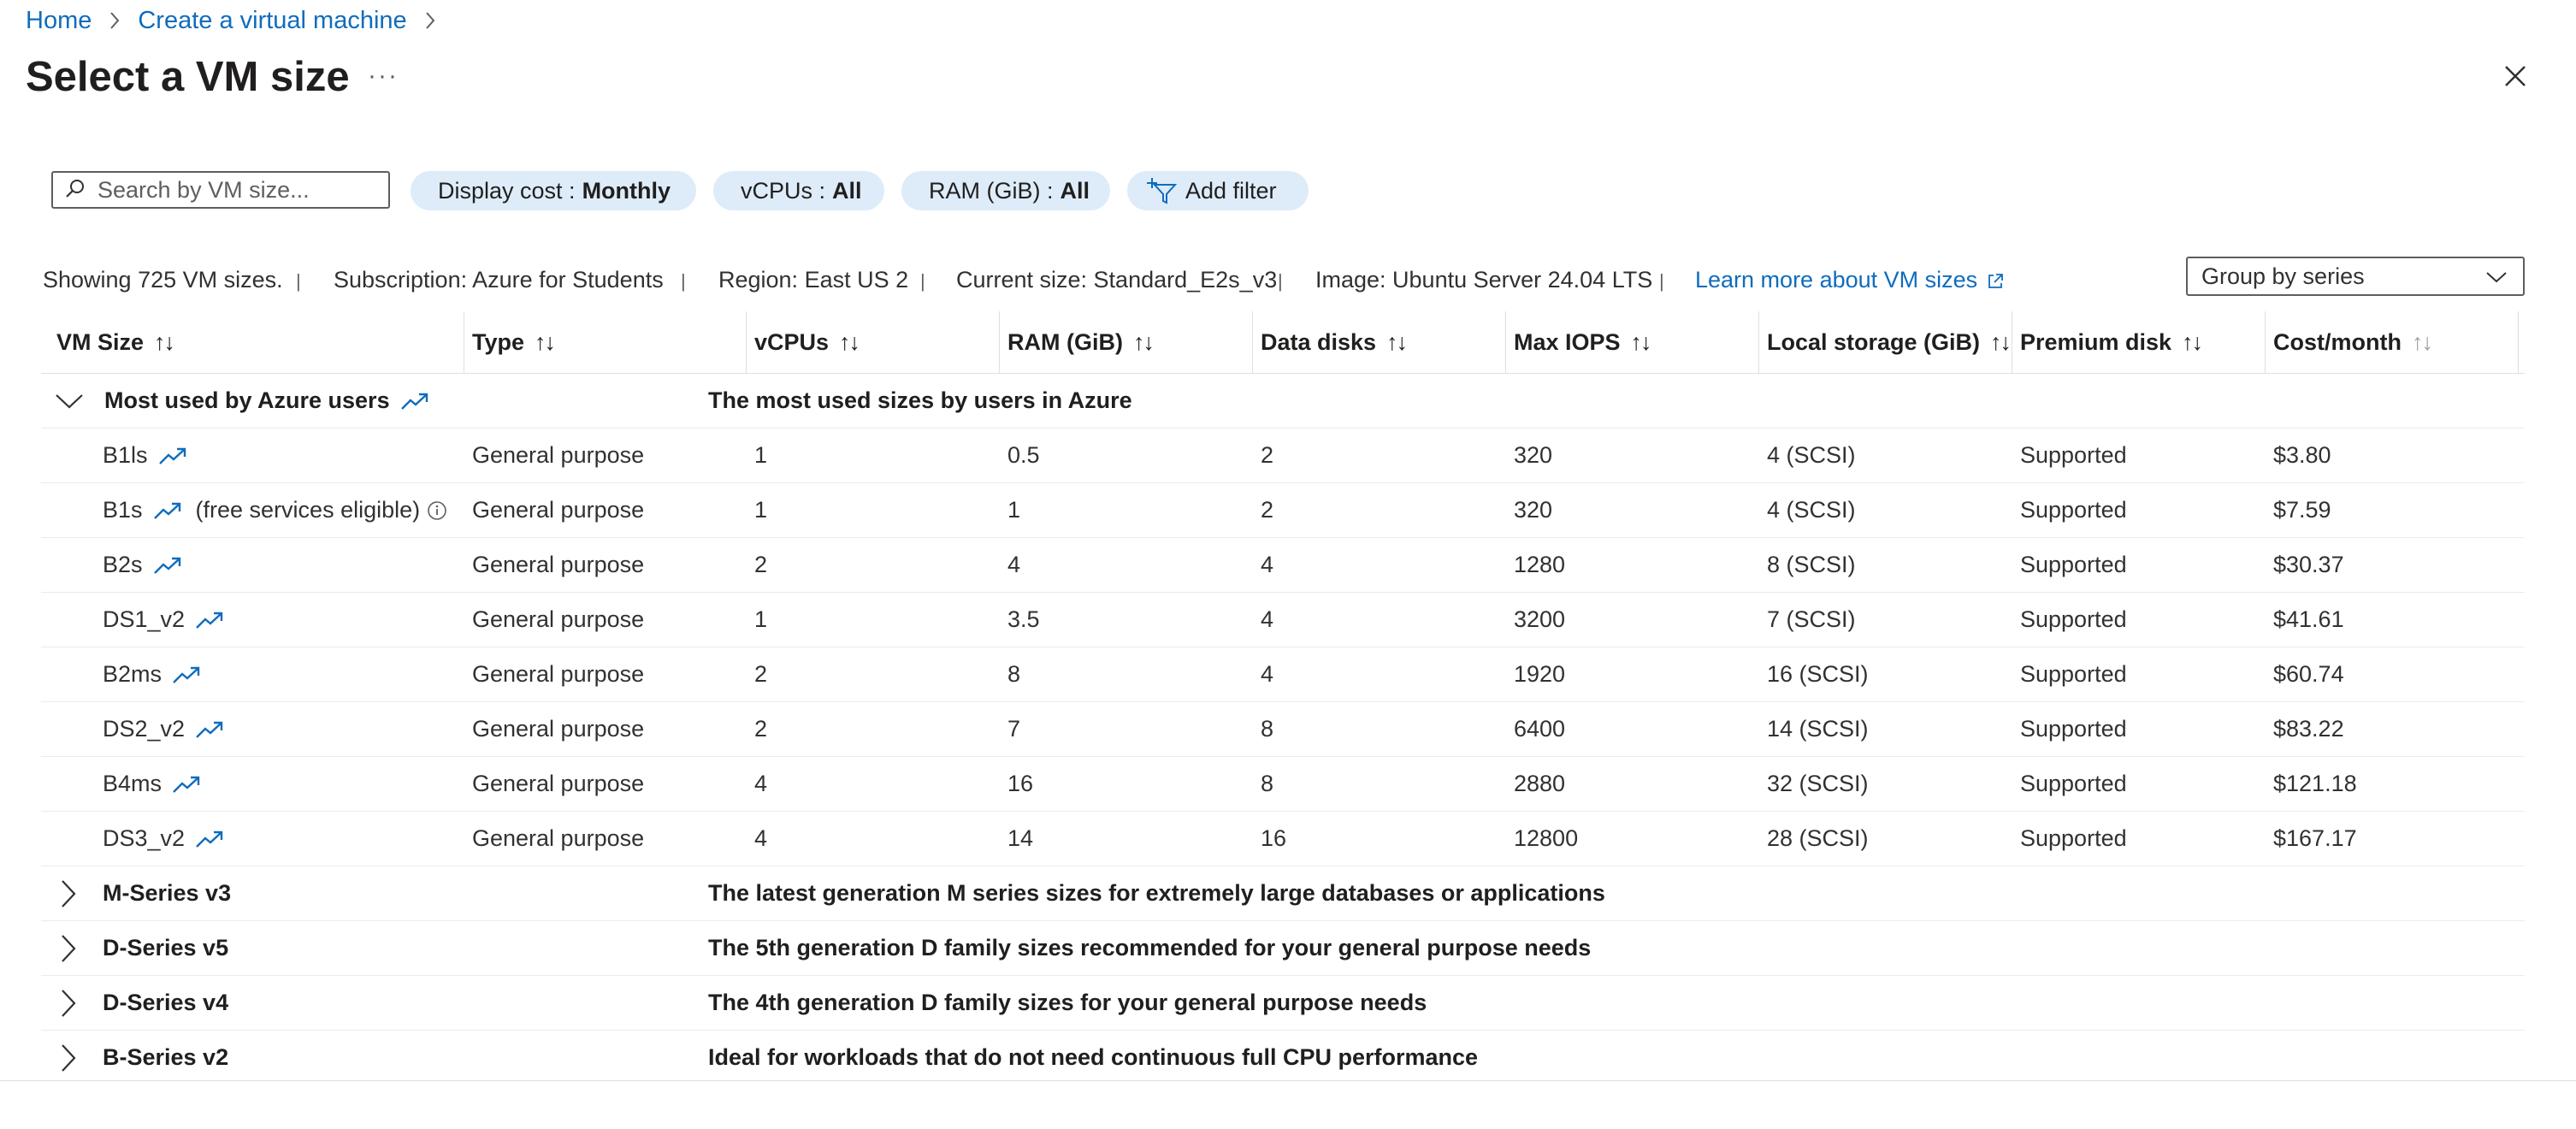  I want to click on add-filter-button: Add filter, so click(1218, 191).